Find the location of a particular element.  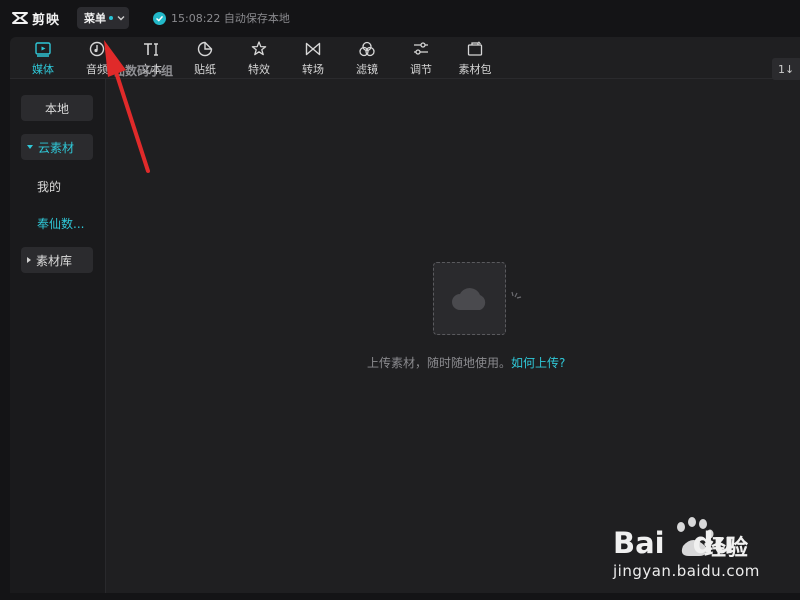

asset-pack-icon is located at coordinates (475, 48).